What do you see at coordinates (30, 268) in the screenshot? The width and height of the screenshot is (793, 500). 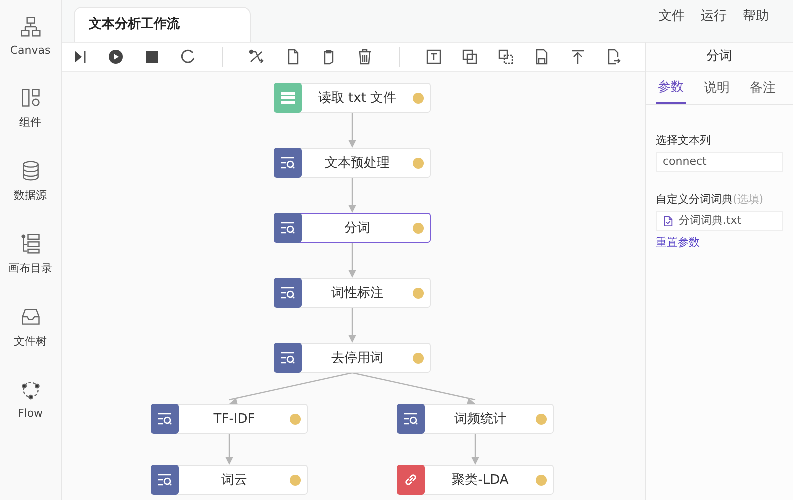 I see `sidebar-label: 画布目录` at bounding box center [30, 268].